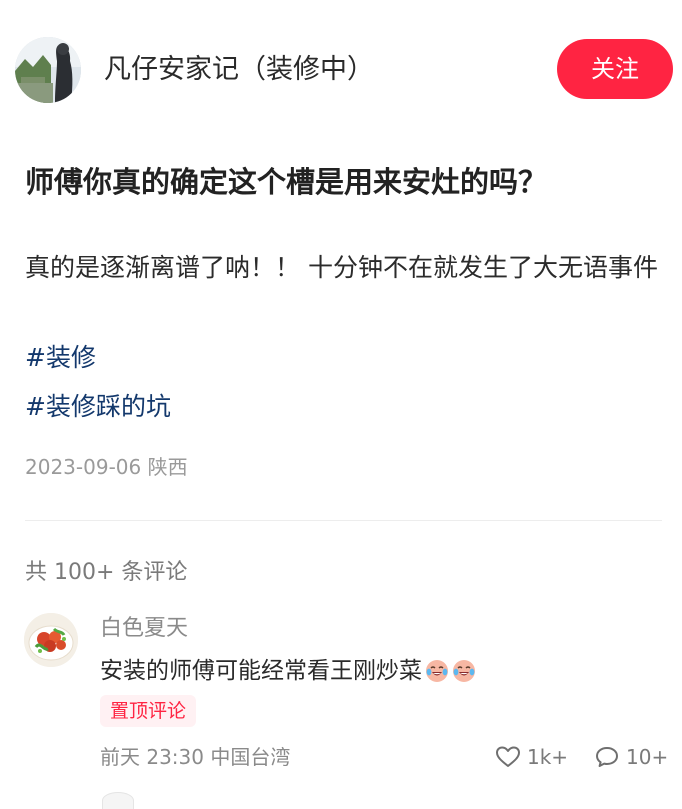 The height and width of the screenshot is (809, 682). What do you see at coordinates (167, 467) in the screenshot?
I see `post-location: 陕西` at bounding box center [167, 467].